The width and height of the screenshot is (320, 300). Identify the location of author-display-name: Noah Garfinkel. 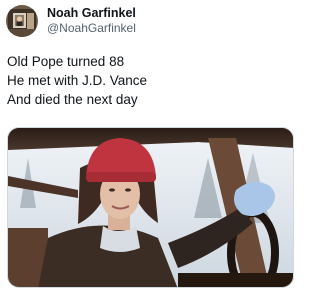
(91, 13).